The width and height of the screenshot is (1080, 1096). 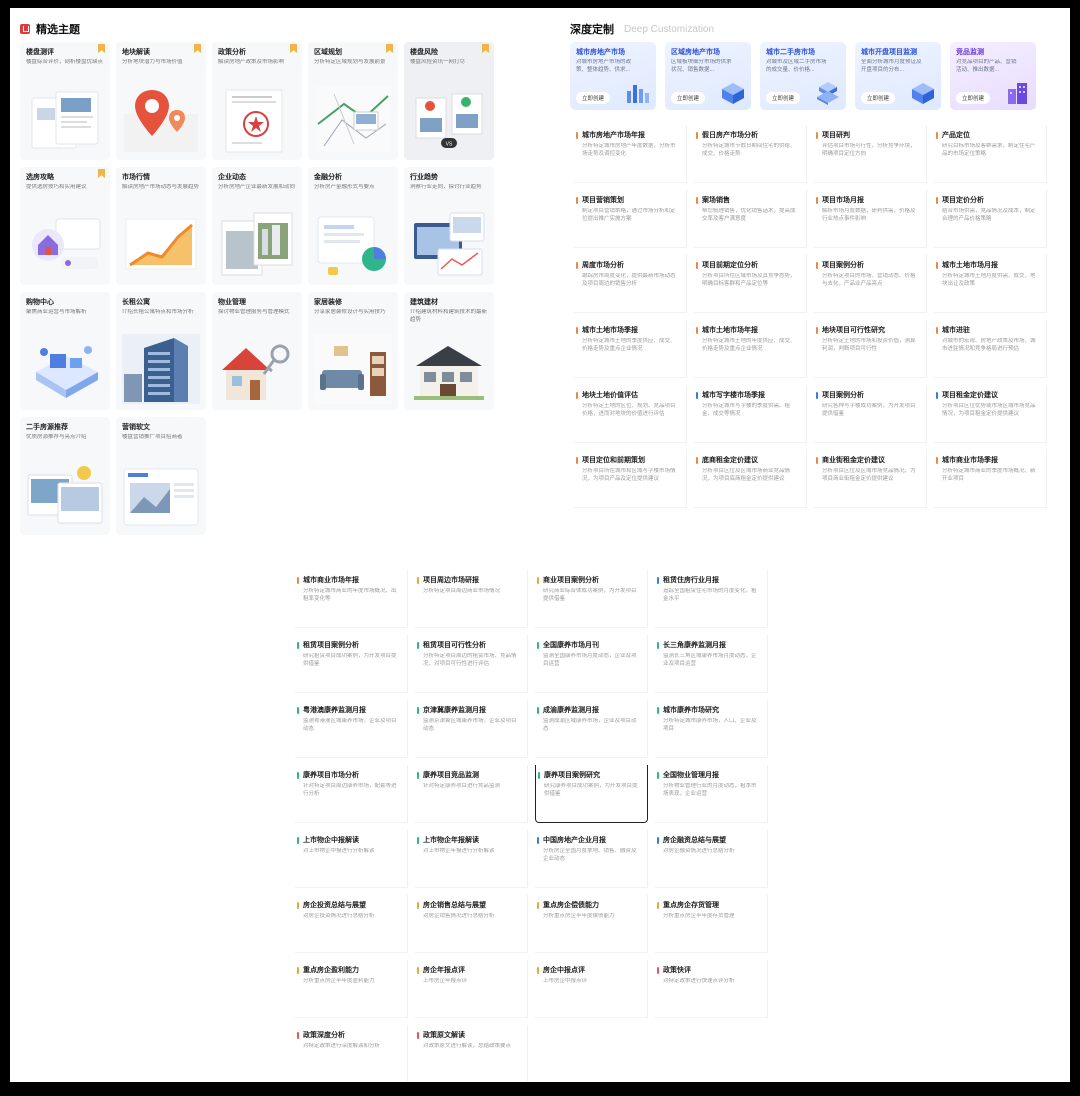 What do you see at coordinates (471, 664) in the screenshot?
I see `report-card: 租赁项目可行性分析 分析特定项目周边的租赁市场、竞品情况，对项目可行性进行评估` at bounding box center [471, 664].